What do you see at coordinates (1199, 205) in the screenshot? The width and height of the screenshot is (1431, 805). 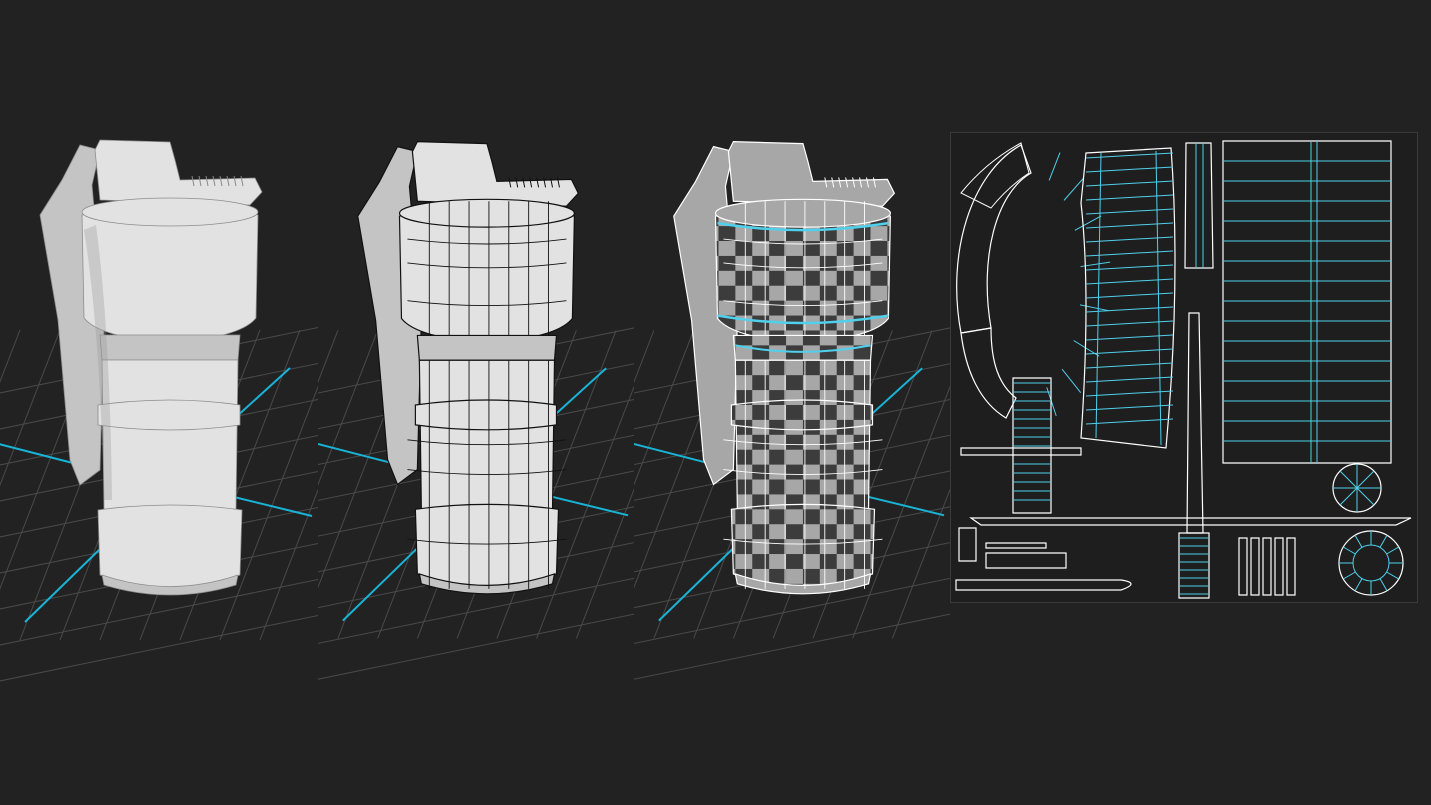 I see `uv-shell-small` at bounding box center [1199, 205].